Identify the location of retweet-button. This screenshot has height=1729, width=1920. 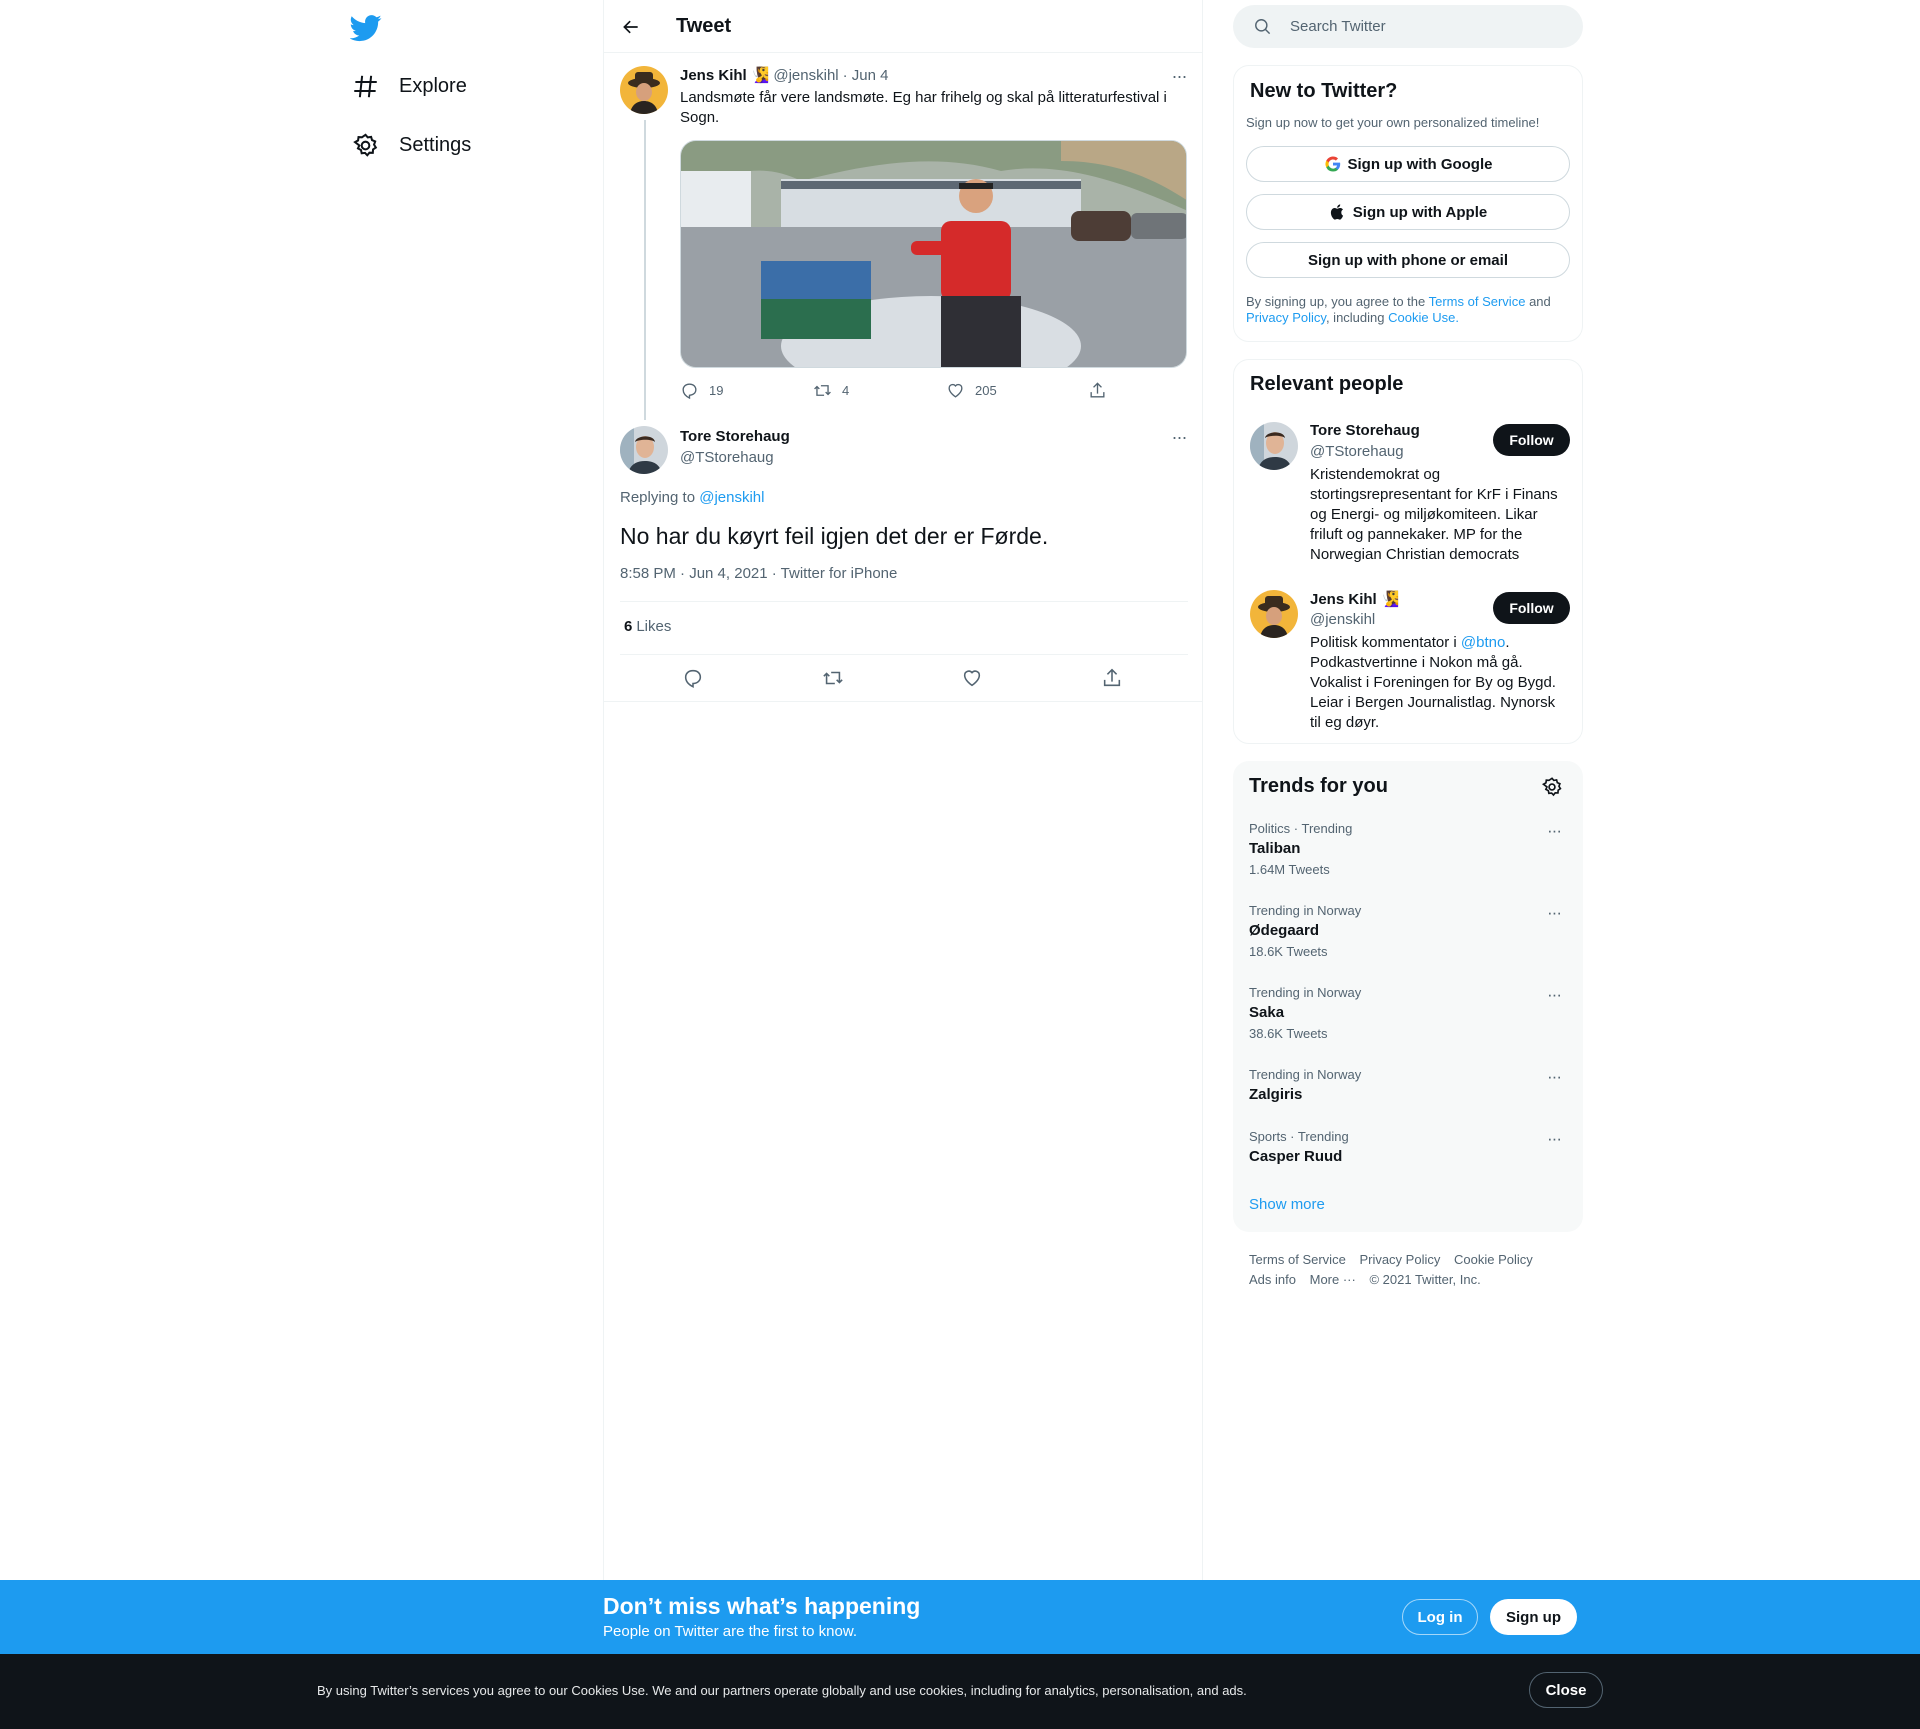
(833, 678).